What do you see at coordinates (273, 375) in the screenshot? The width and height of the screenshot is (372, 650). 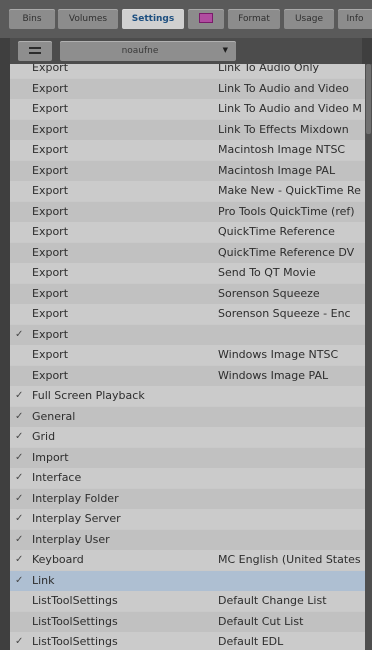 I see `setting-value: Windows Image PAL` at bounding box center [273, 375].